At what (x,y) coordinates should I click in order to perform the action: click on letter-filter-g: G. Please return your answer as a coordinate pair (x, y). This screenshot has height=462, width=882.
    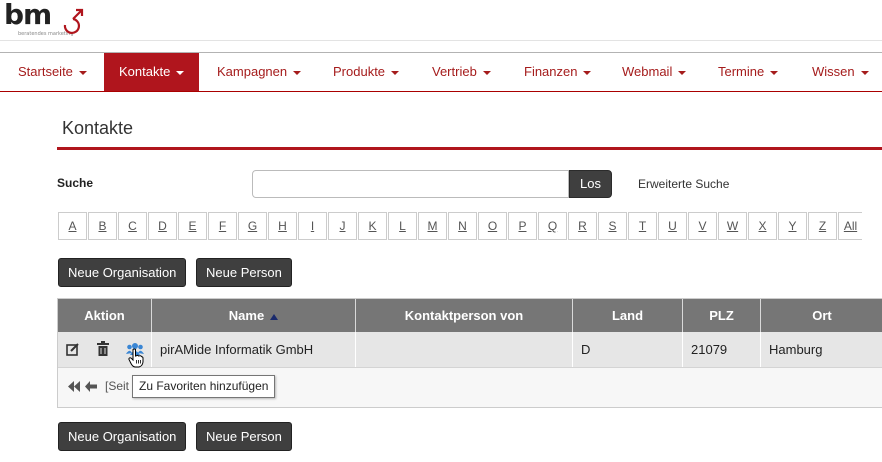
    Looking at the image, I should click on (252, 226).